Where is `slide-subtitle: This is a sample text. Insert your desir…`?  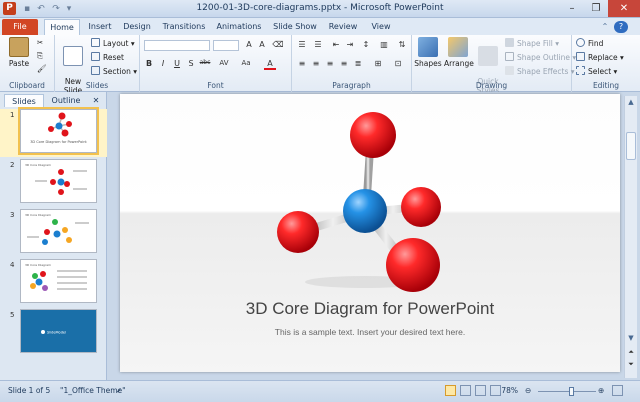
slide-subtitle: This is a sample text. Insert your desir… is located at coordinates (370, 332).